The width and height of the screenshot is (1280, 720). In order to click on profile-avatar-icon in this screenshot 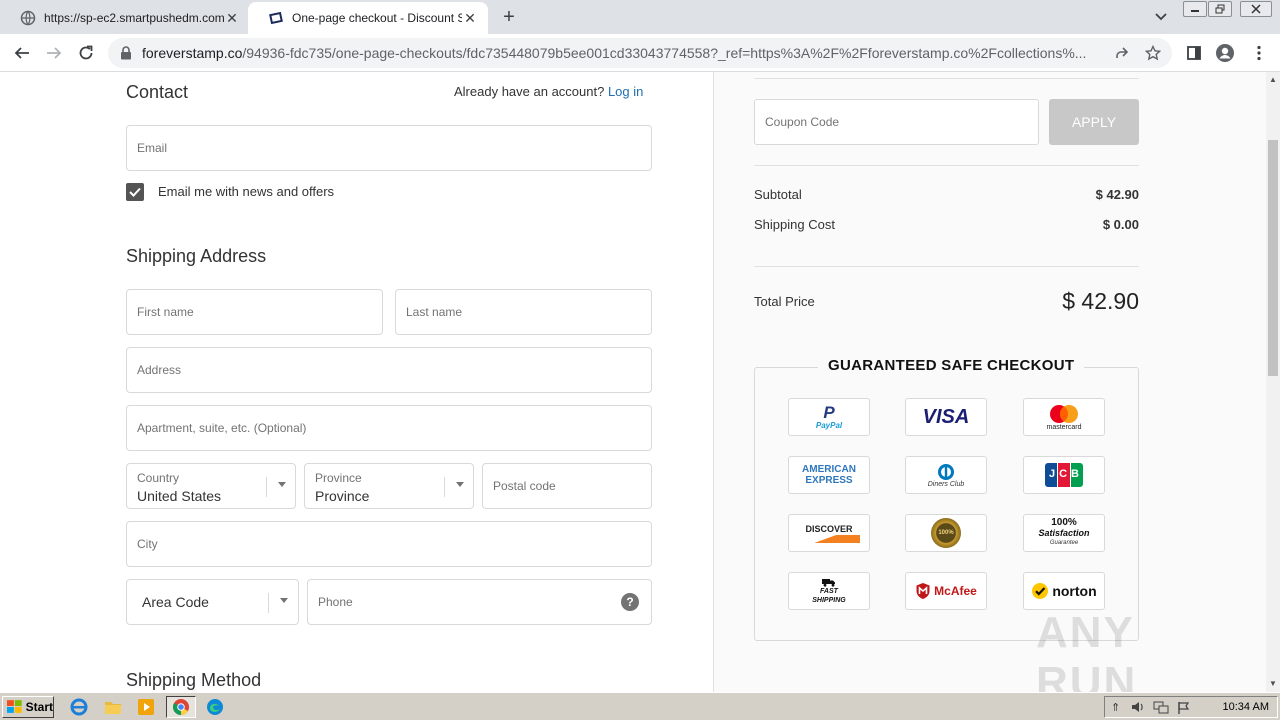, I will do `click(1225, 53)`.